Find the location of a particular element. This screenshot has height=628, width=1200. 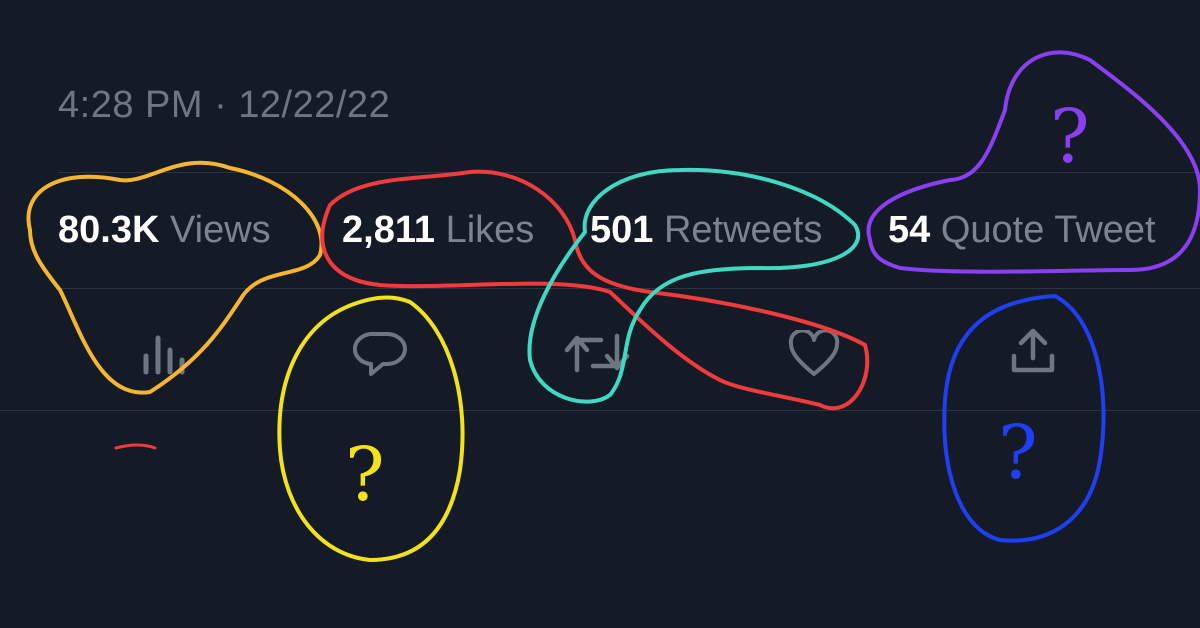

views-label: Views is located at coordinates (220, 230).